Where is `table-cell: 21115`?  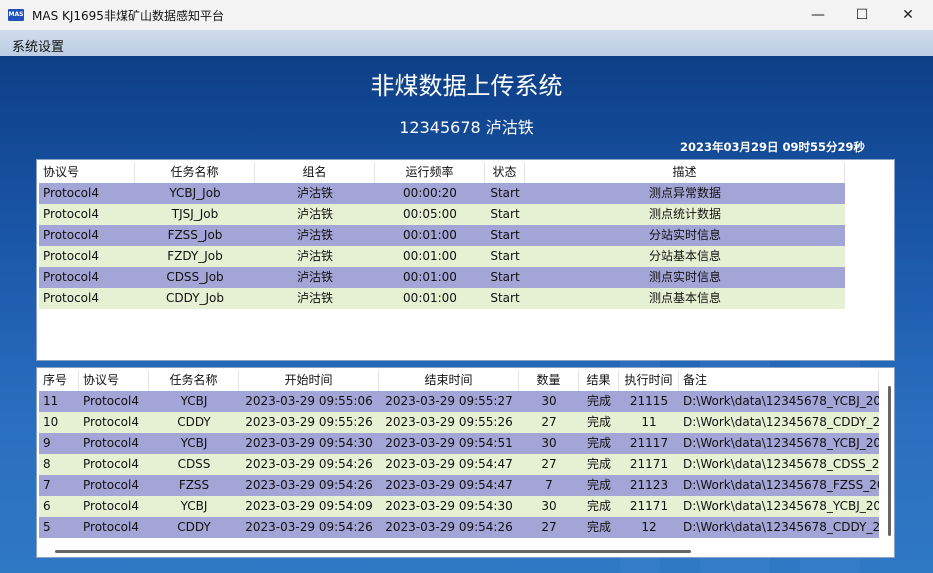 table-cell: 21115 is located at coordinates (649, 401).